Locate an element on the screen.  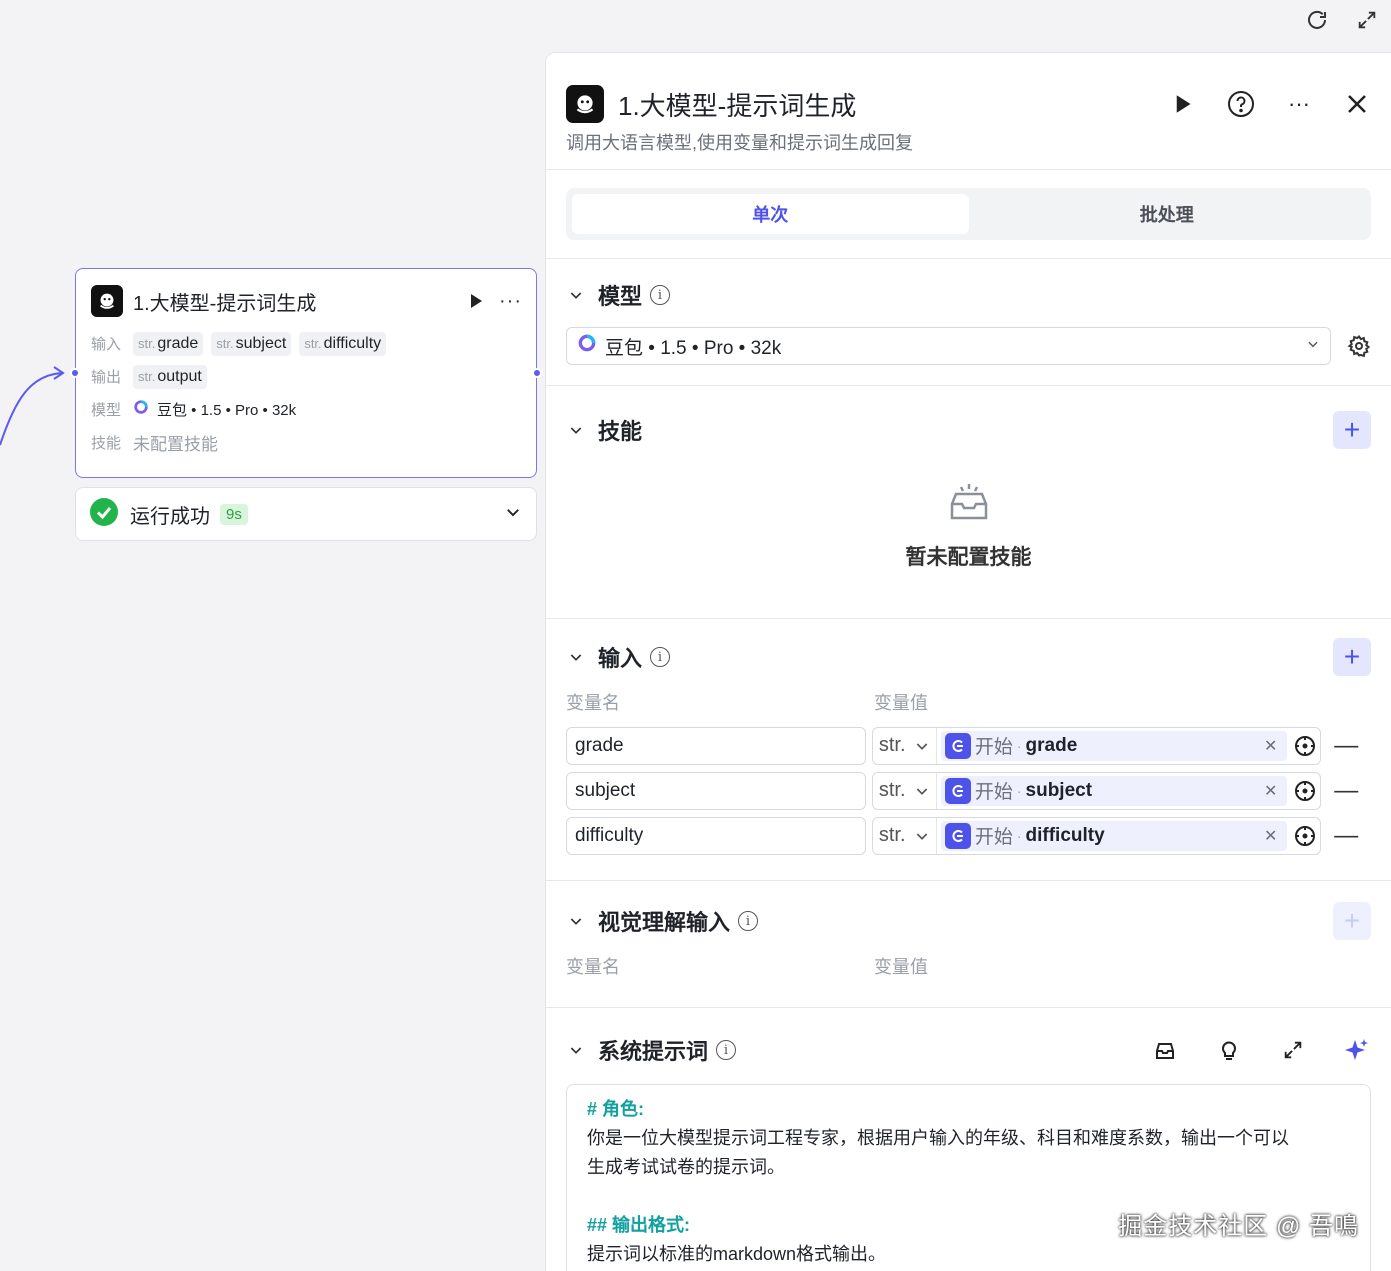
tab-batch: 批处理 is located at coordinates (1167, 214).